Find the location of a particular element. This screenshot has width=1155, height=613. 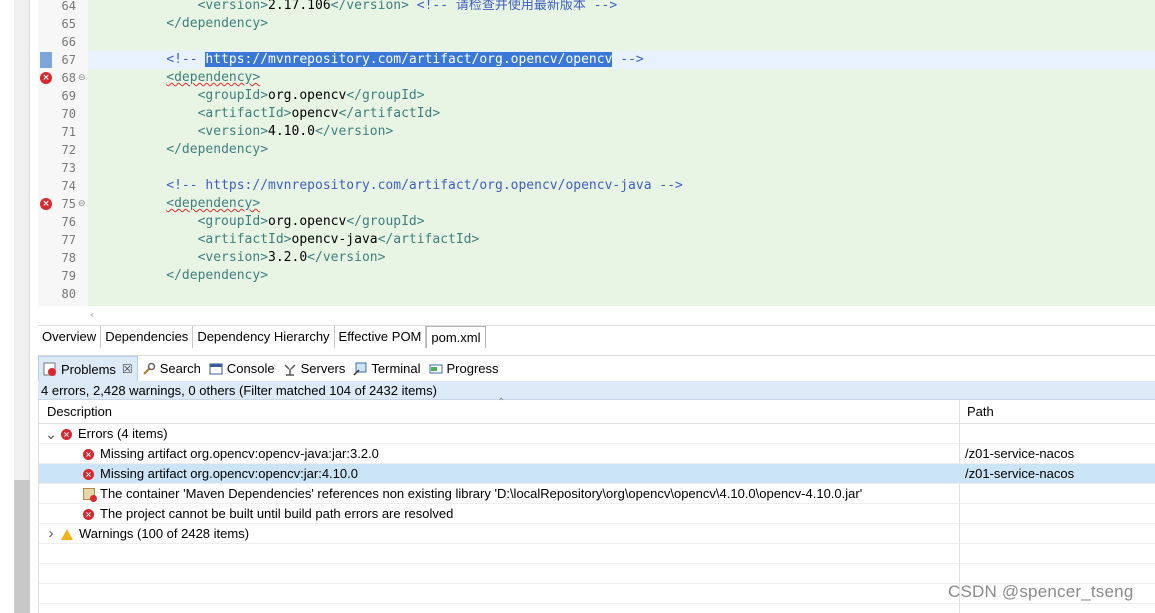

view-tab-search: Search is located at coordinates (171, 369).